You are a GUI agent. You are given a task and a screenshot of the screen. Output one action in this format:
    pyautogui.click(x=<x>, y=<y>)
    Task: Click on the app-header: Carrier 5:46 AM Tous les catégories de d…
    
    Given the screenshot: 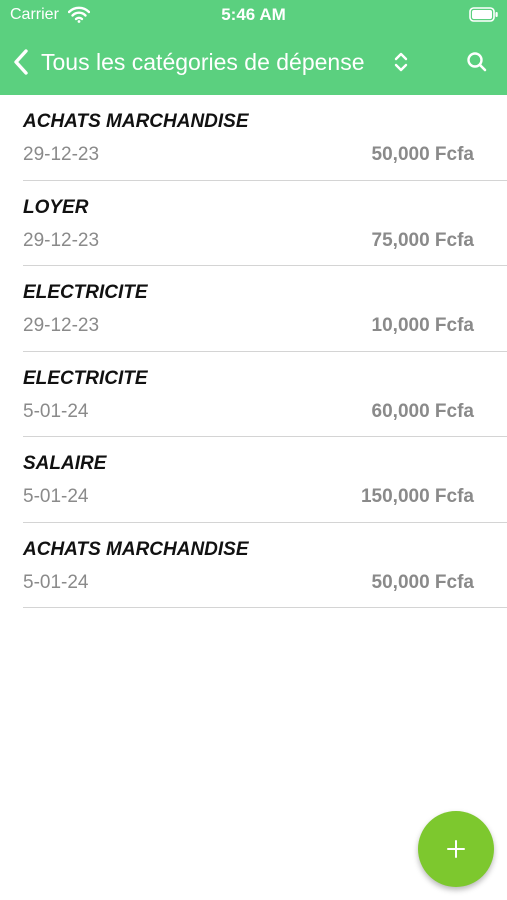 What is the action you would take?
    pyautogui.click(x=253, y=47)
    